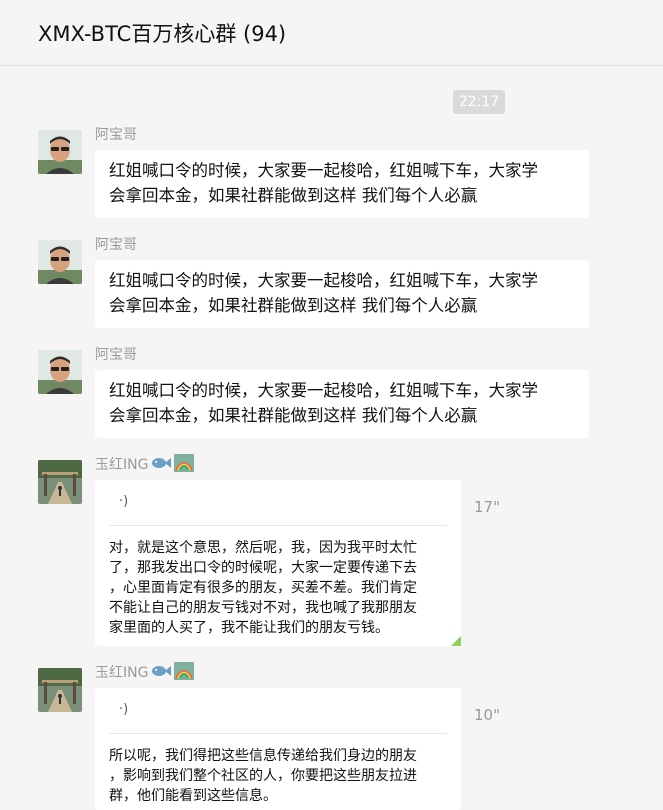 This screenshot has width=663, height=810. Describe the element at coordinates (479, 102) in the screenshot. I see `timestamp-badge: 22:17` at that location.